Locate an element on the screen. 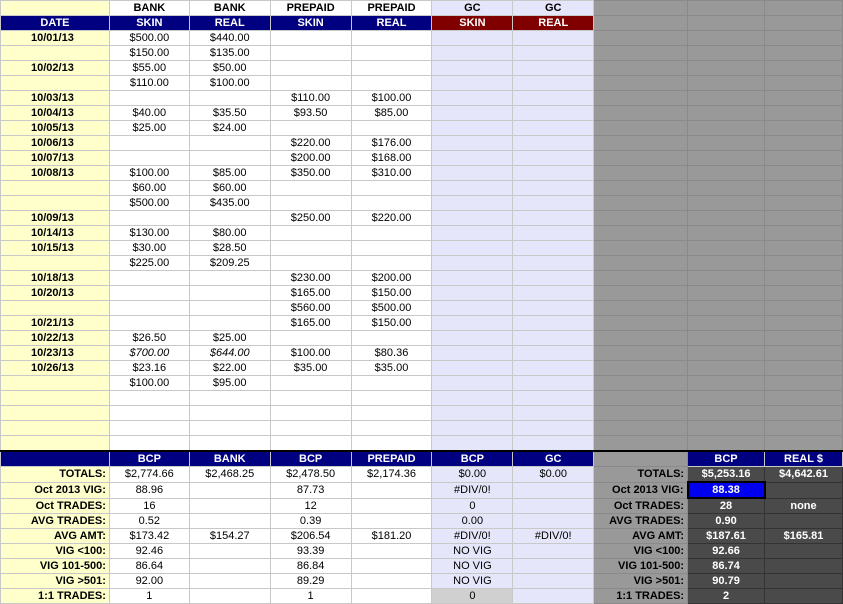 The width and height of the screenshot is (843, 604). totals-value: $165.81 is located at coordinates (803, 536).